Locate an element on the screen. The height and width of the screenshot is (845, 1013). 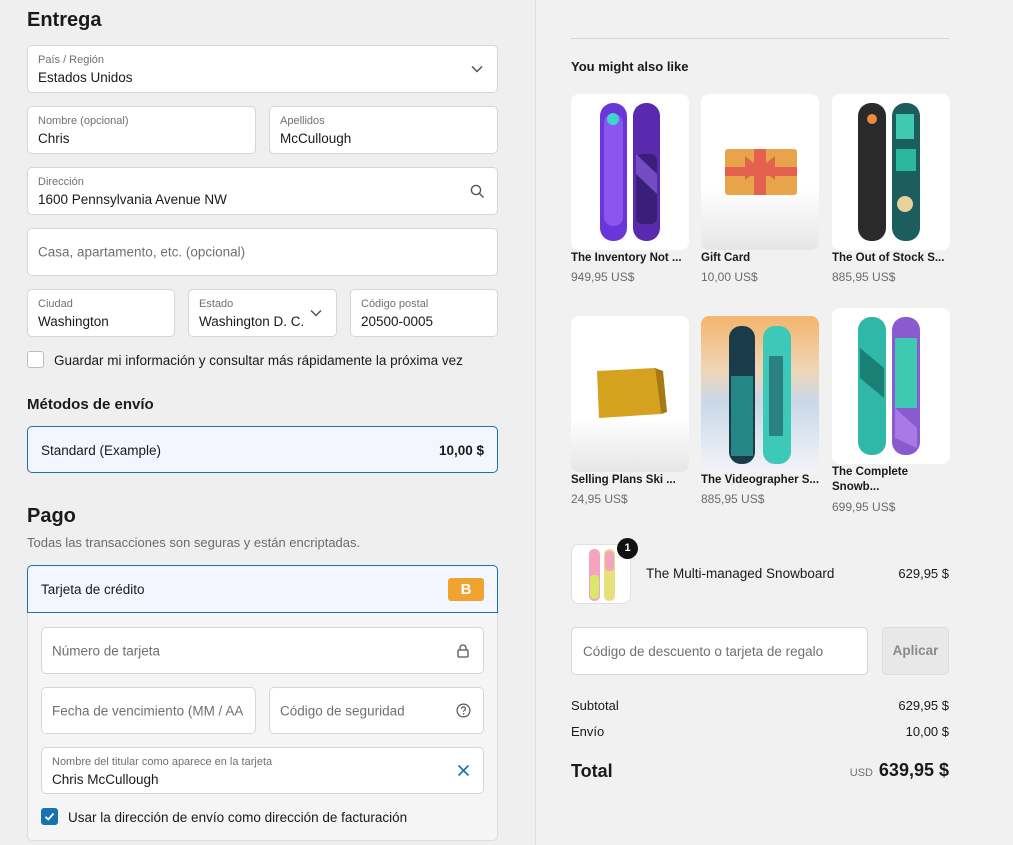
discount-placeholder: Código de descuento o tarjeta de regalo is located at coordinates (703, 651).